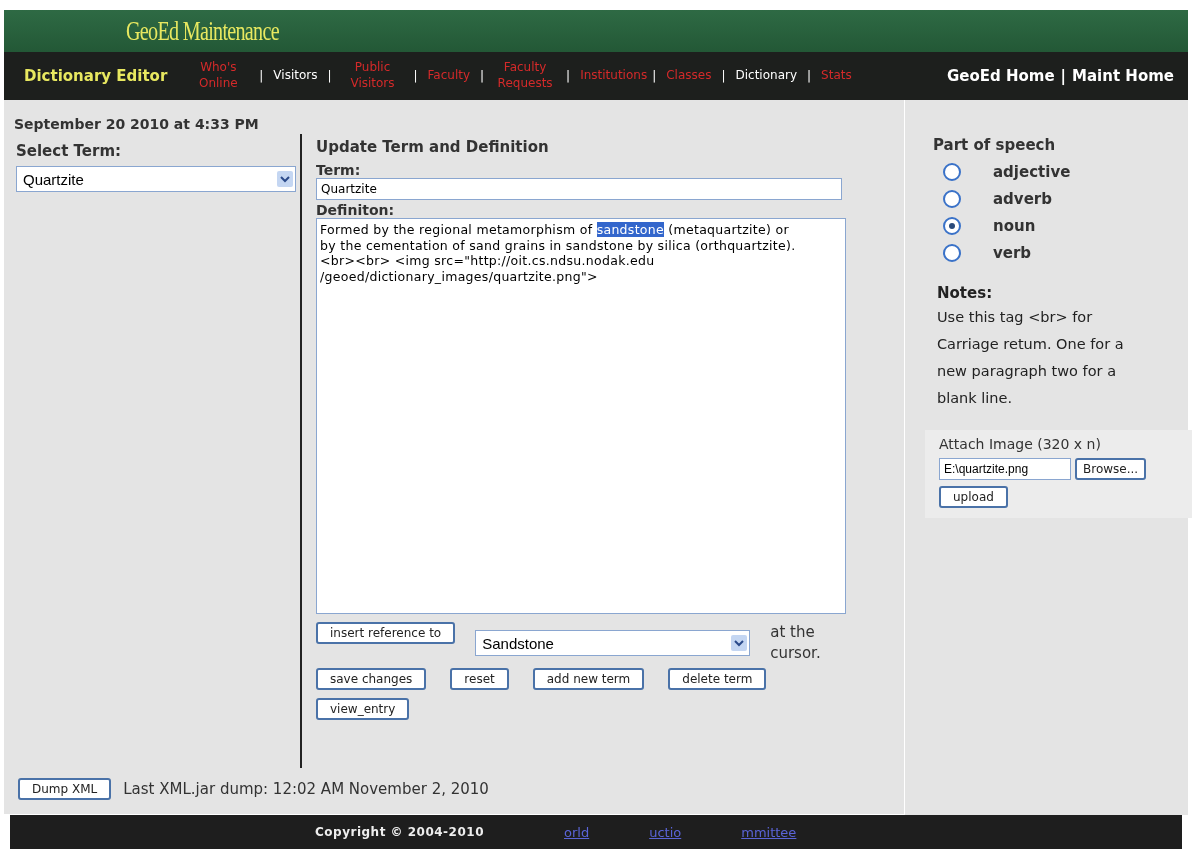 This screenshot has width=1192, height=849. What do you see at coordinates (717, 679) in the screenshot?
I see `action-button: delete term` at bounding box center [717, 679].